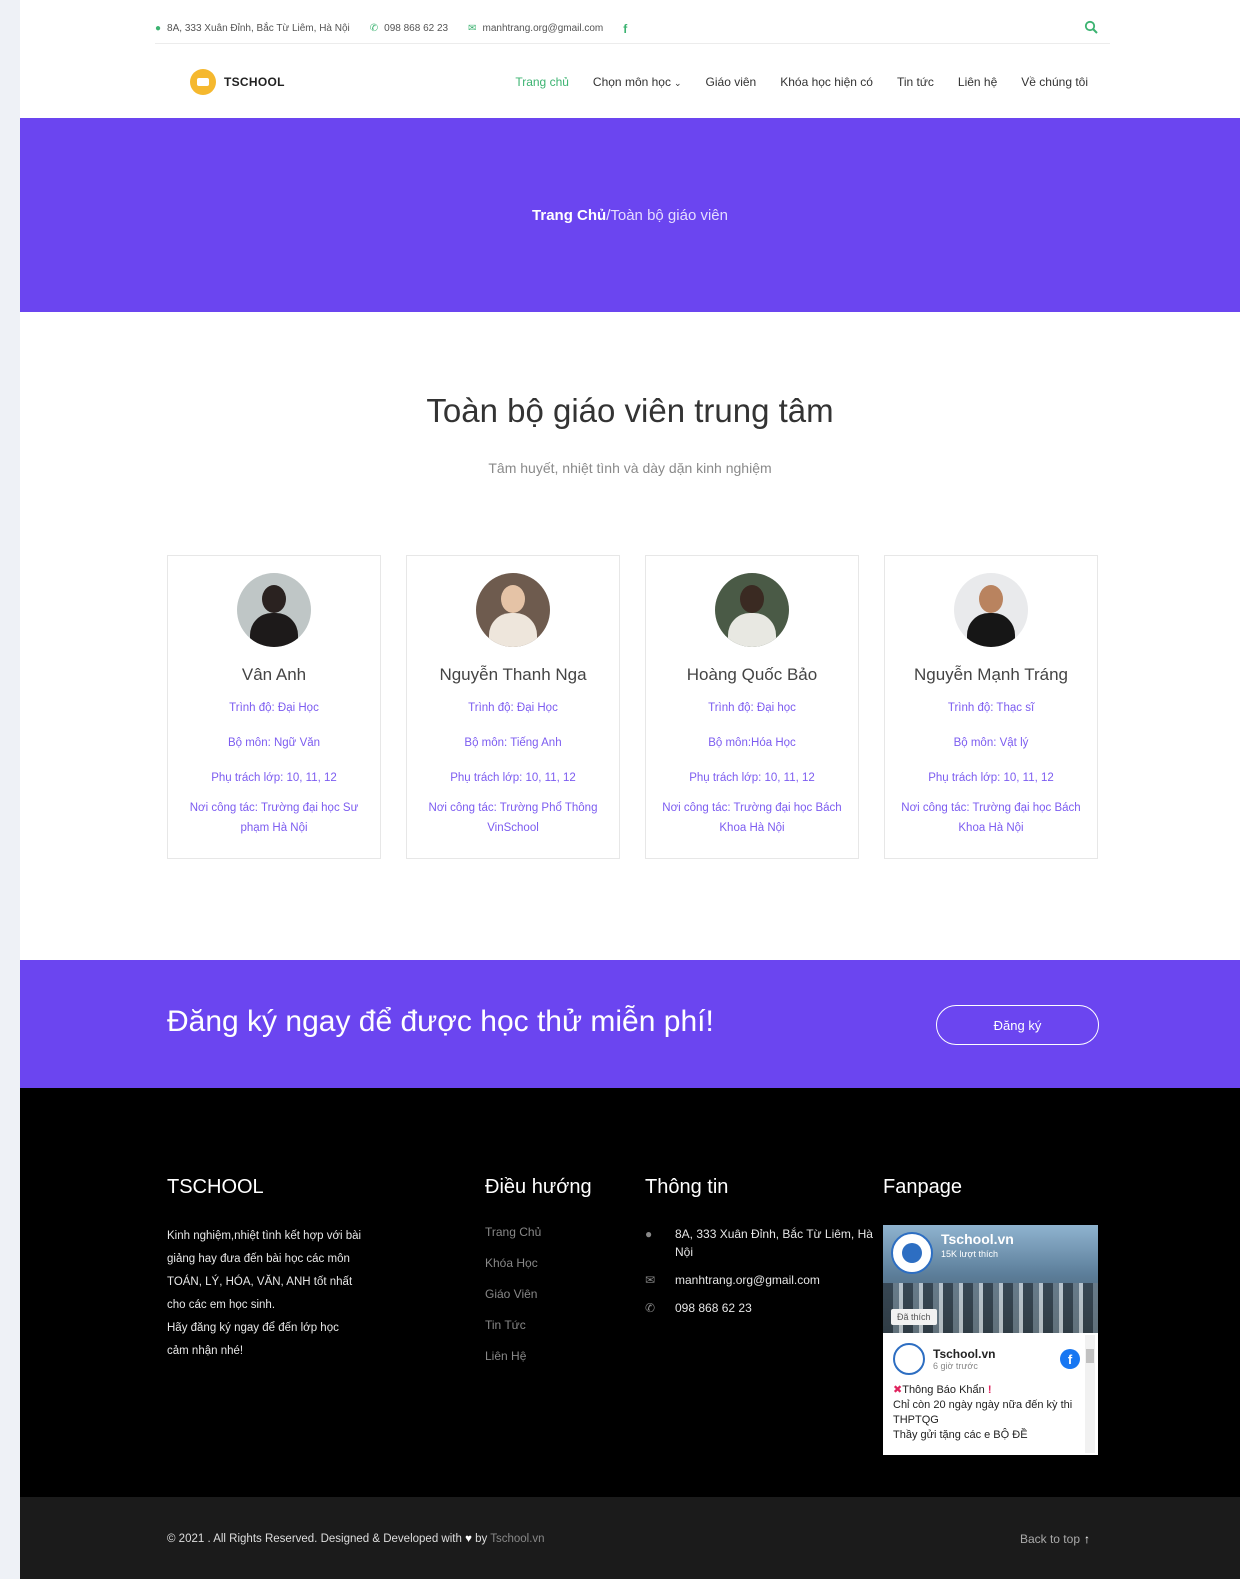  I want to click on footer-about-line: TOÁN, LÝ, HÓA, VĂN, ANH tốt nhất, so click(260, 1282).